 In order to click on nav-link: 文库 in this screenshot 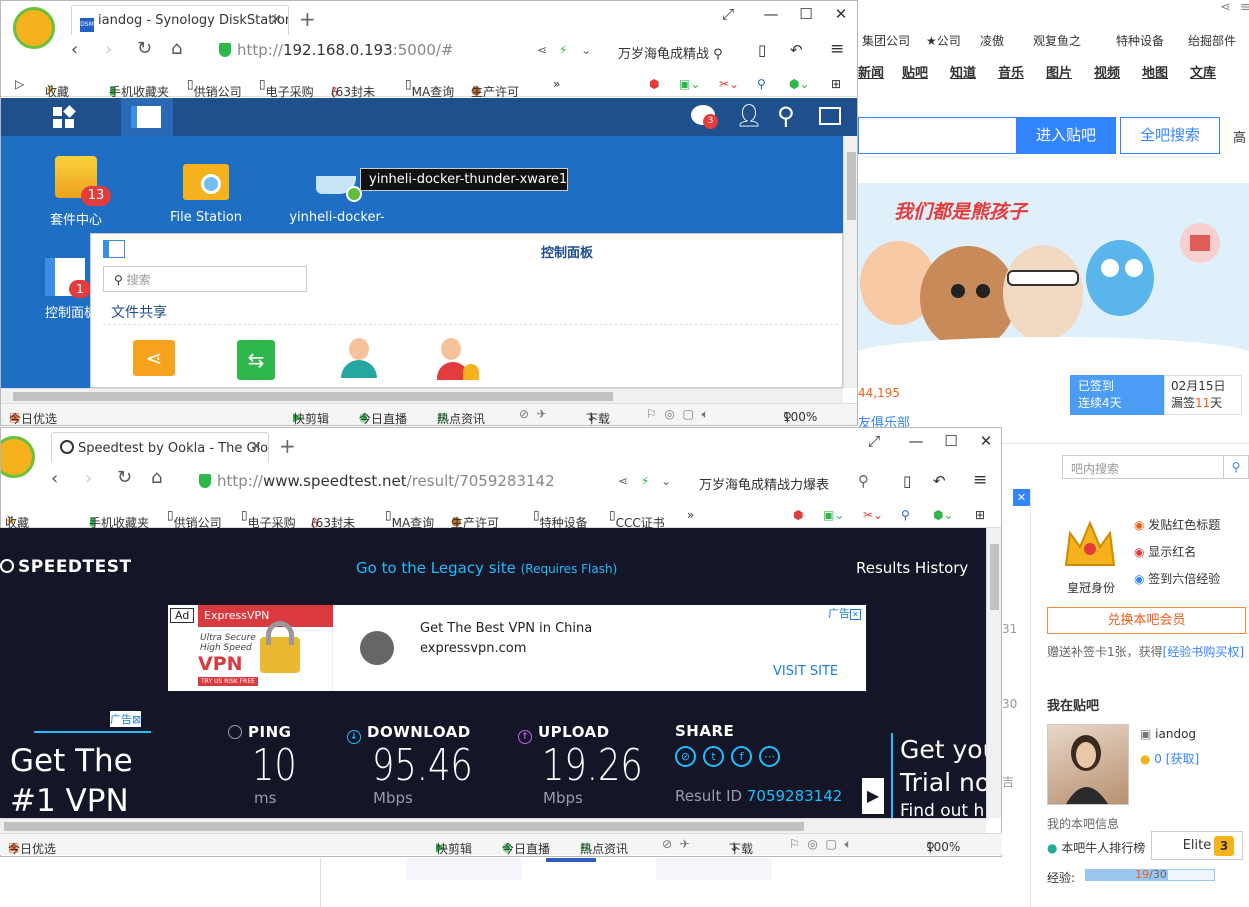, I will do `click(1203, 71)`.